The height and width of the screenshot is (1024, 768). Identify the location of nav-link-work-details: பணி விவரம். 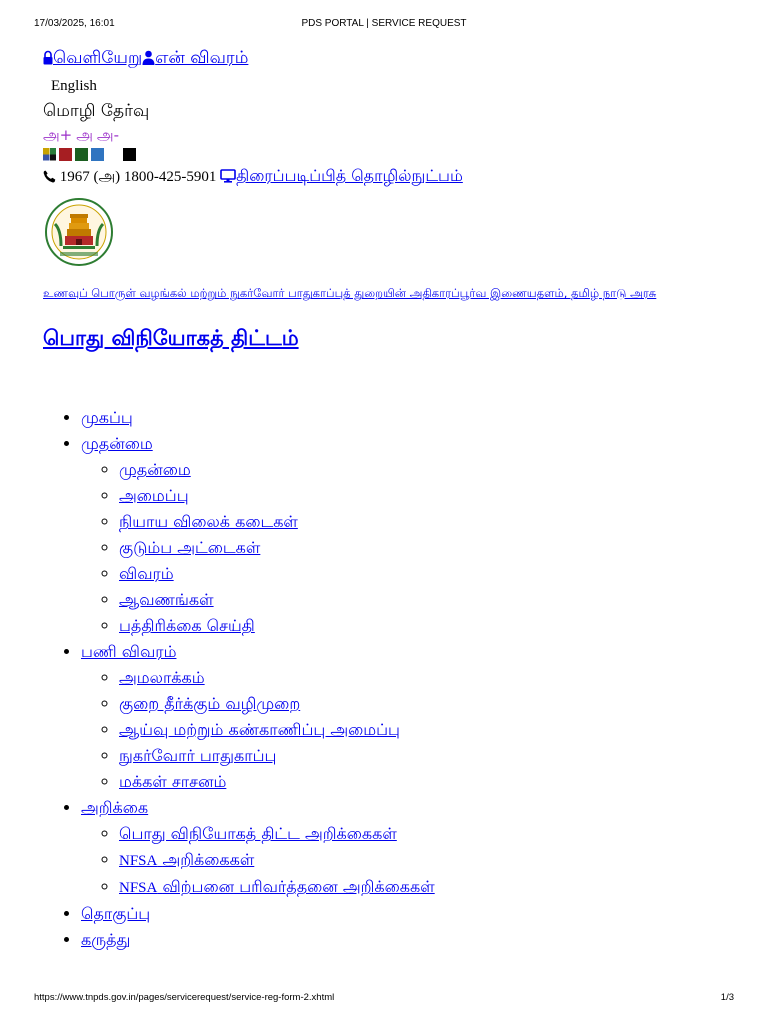
(128, 651).